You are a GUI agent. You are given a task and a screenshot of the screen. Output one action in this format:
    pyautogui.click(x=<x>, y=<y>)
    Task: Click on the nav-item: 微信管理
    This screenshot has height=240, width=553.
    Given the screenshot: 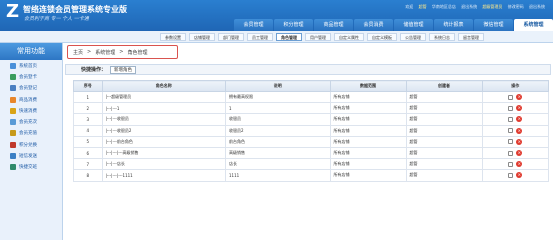 What is the action you would take?
    pyautogui.click(x=493, y=25)
    